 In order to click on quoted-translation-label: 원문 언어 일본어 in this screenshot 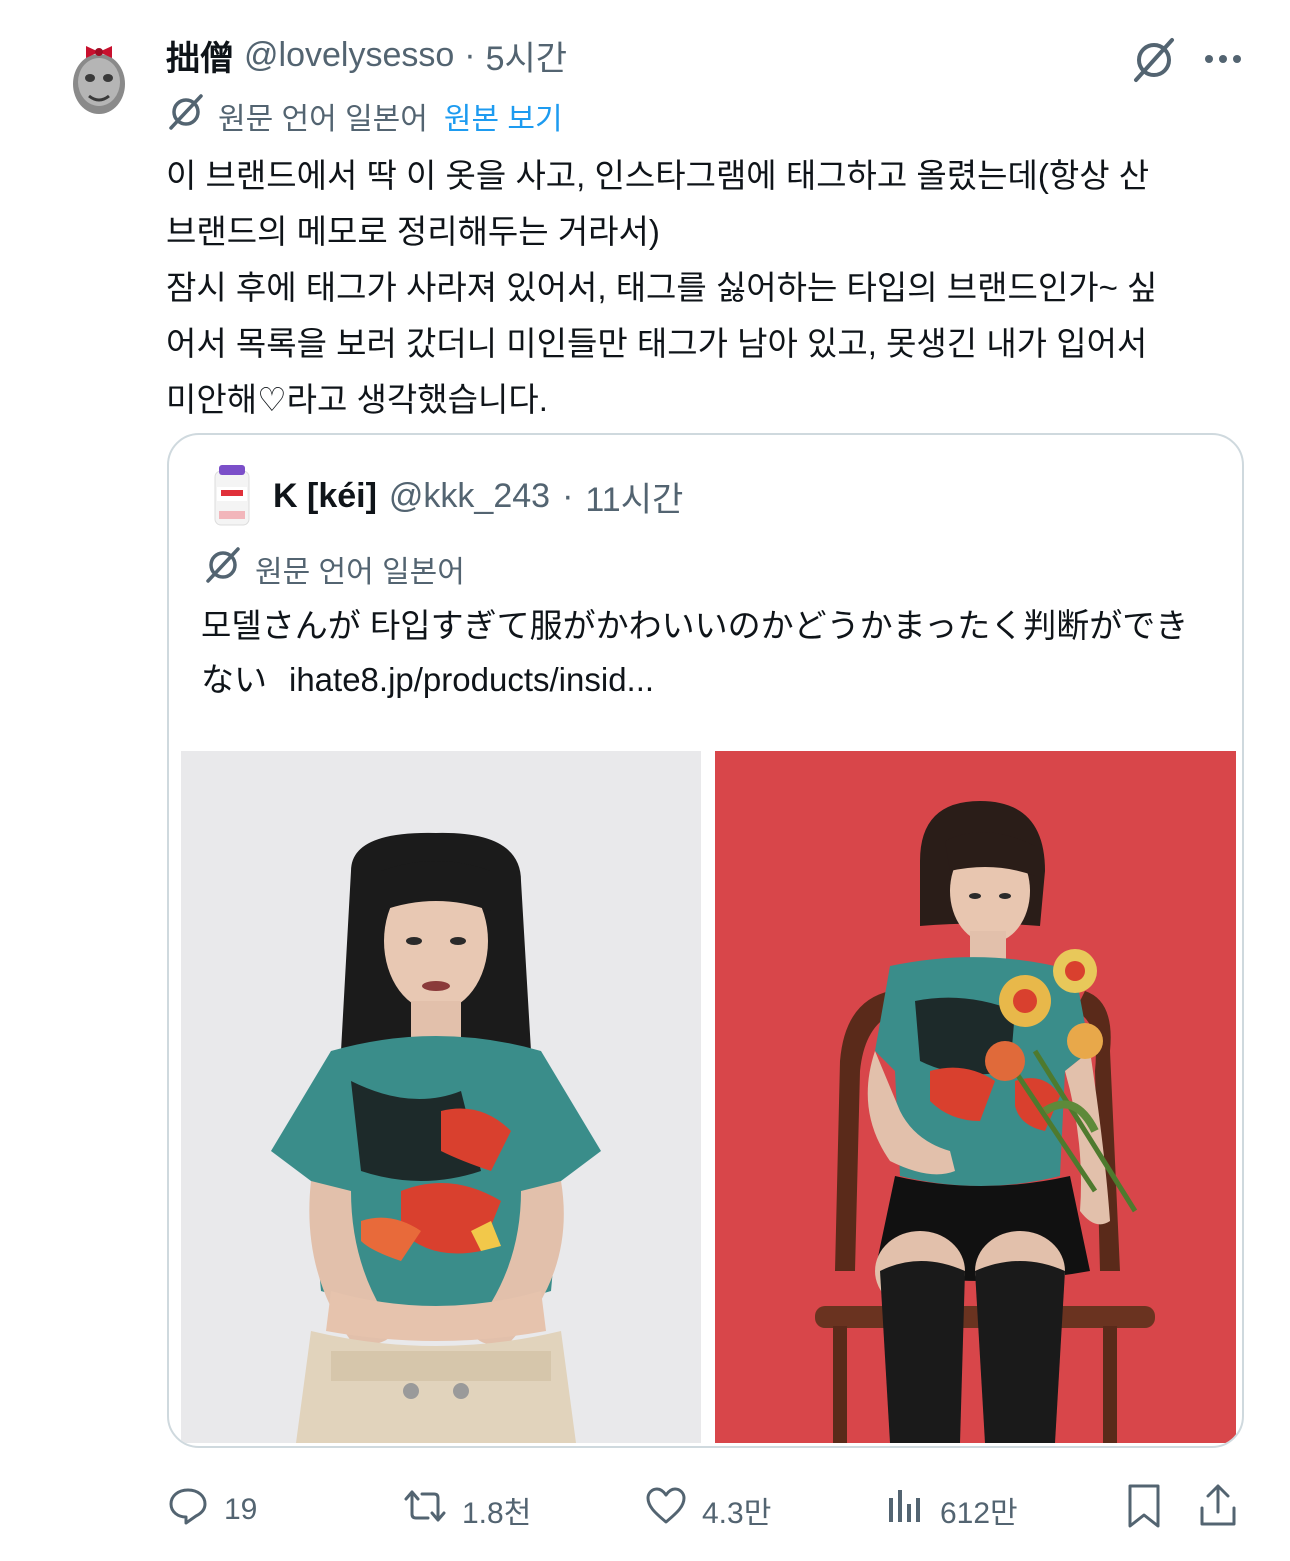, I will do `click(360, 572)`.